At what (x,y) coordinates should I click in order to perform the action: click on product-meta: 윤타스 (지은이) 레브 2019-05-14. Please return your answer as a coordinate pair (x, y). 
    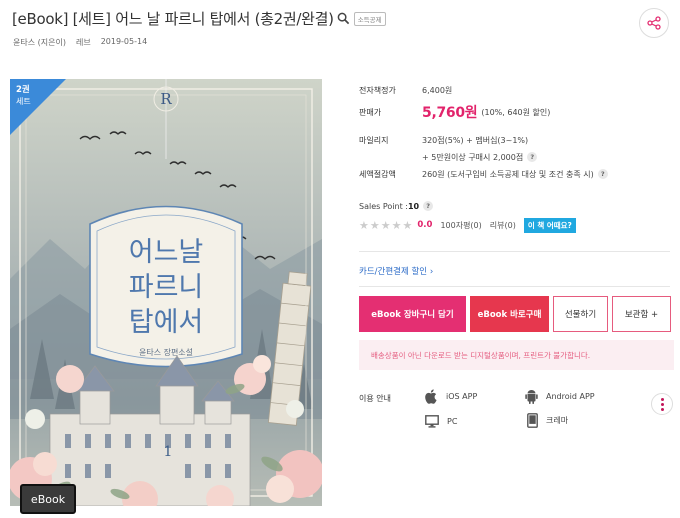
    Looking at the image, I should click on (80, 42).